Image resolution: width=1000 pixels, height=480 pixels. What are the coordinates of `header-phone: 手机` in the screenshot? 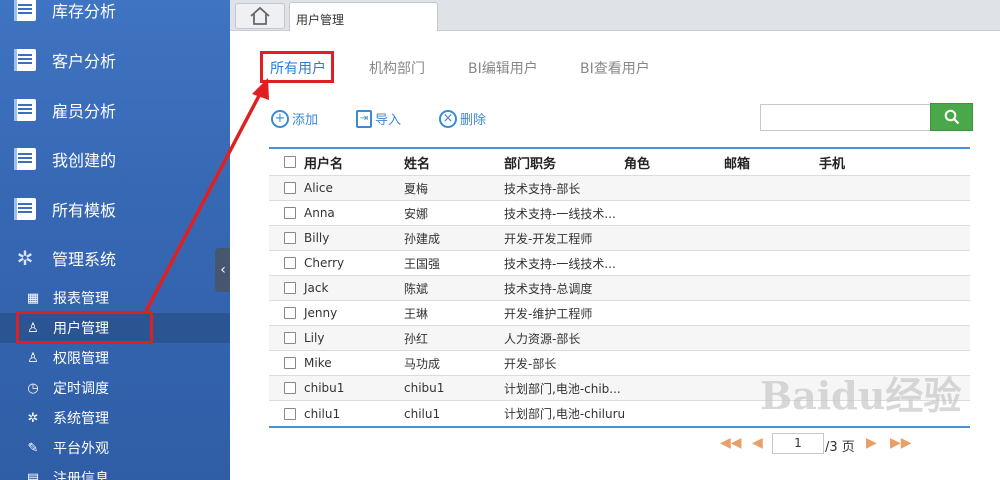 It's located at (832, 162).